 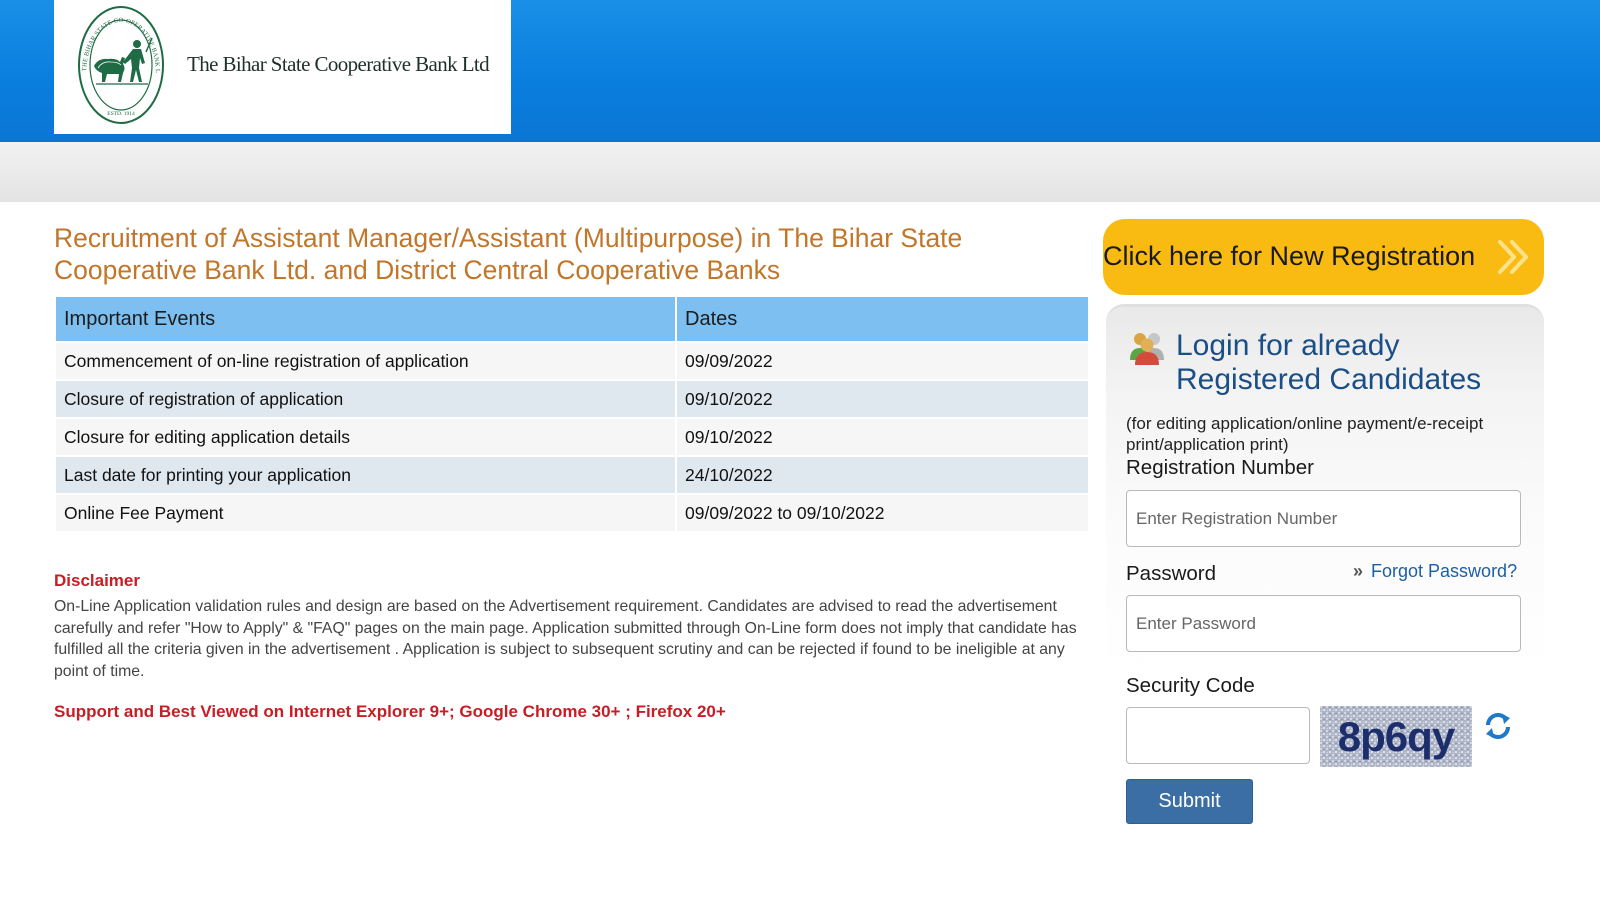 I want to click on table-header-row: Important Events Dates, so click(x=572, y=319).